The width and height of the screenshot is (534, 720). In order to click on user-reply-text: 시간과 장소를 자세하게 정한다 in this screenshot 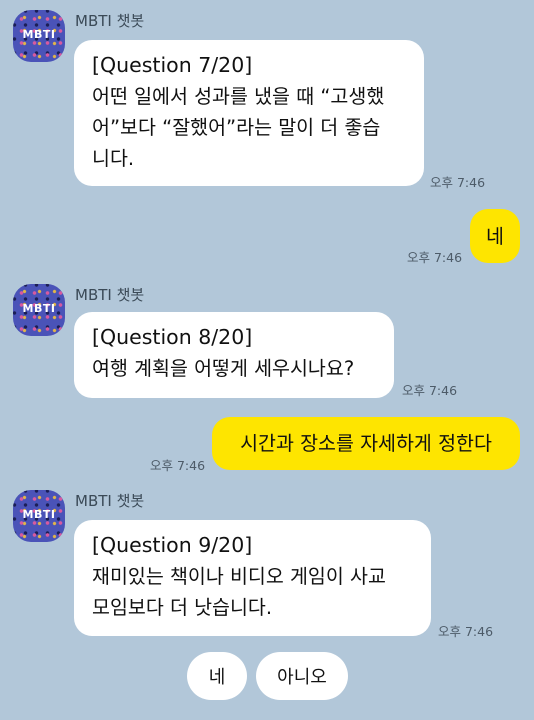, I will do `click(366, 443)`.